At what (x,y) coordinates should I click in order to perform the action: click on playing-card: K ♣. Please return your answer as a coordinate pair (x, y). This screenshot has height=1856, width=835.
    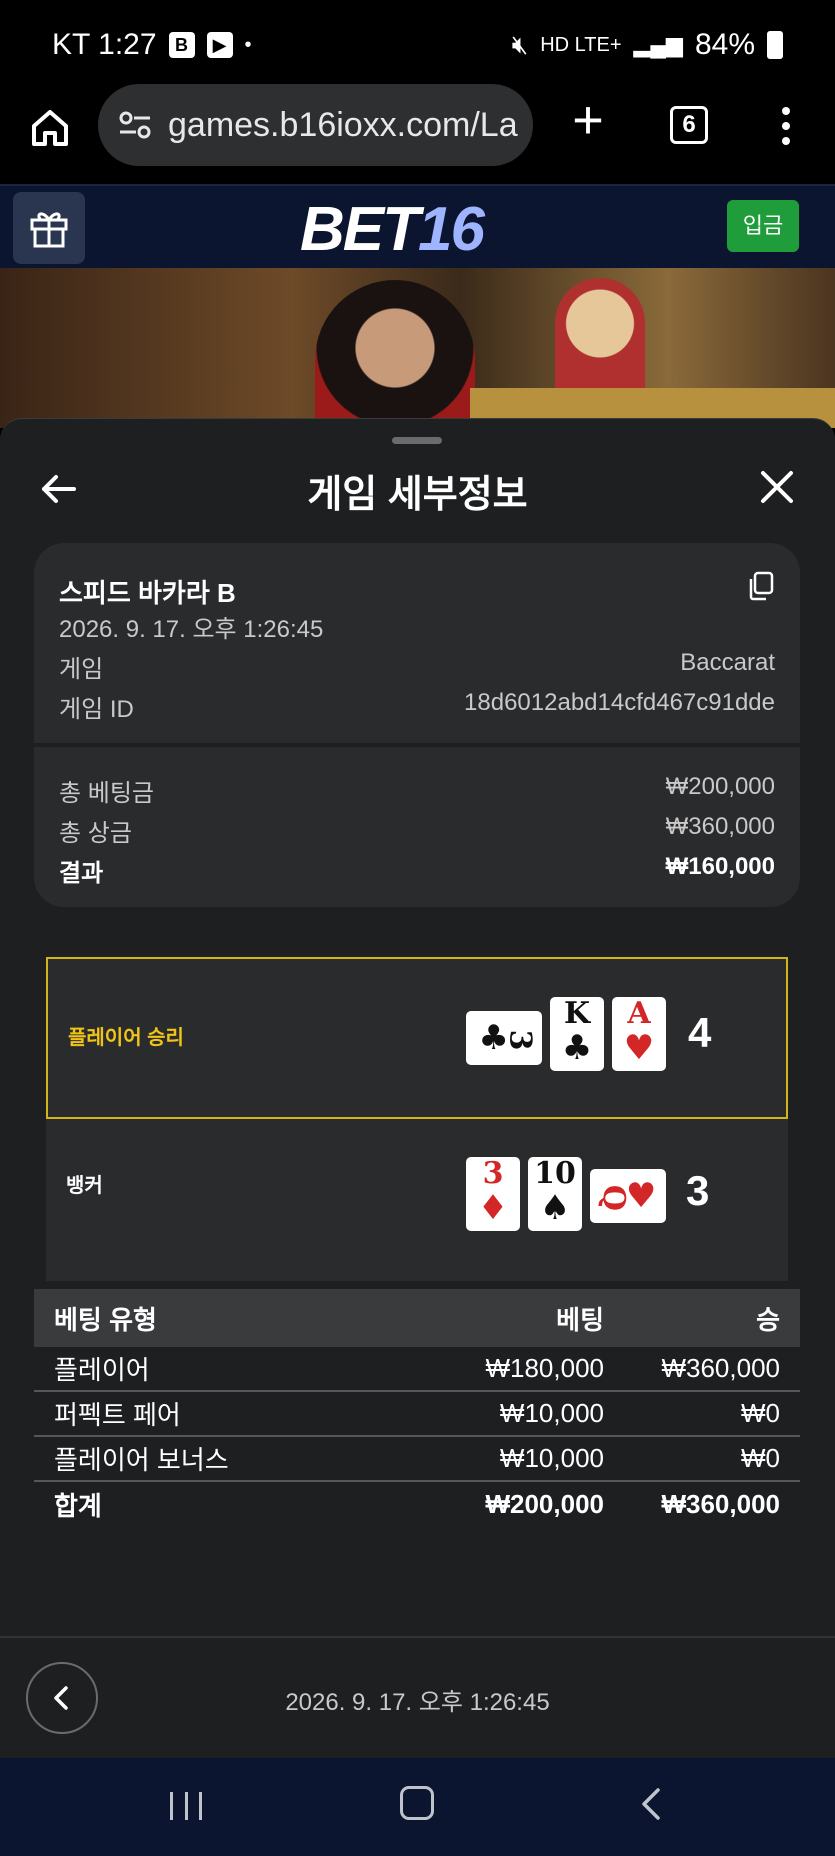
    Looking at the image, I should click on (577, 1034).